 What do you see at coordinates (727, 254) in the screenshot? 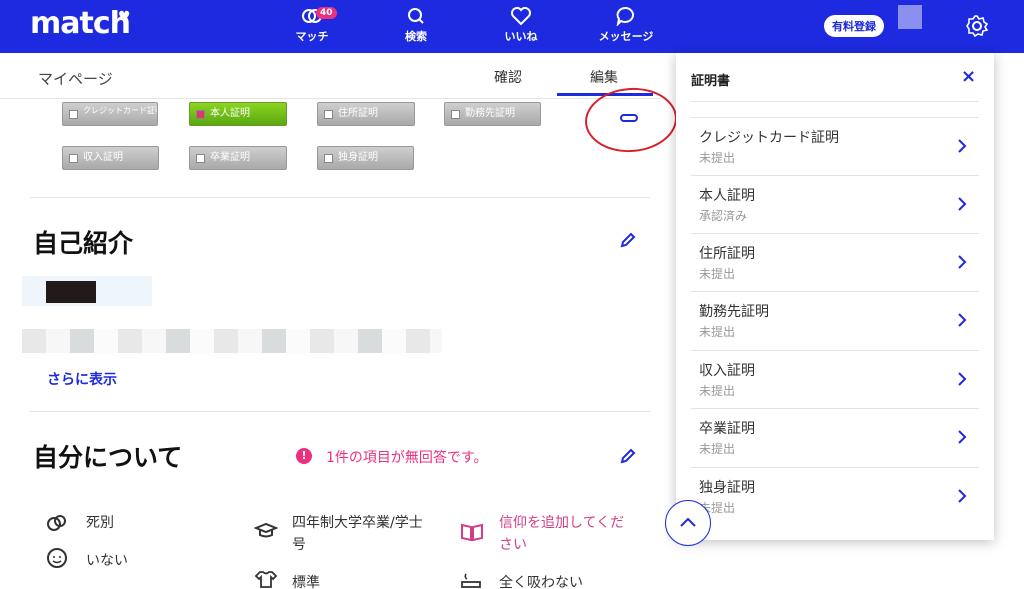
I see `cert-name: 住所証明` at bounding box center [727, 254].